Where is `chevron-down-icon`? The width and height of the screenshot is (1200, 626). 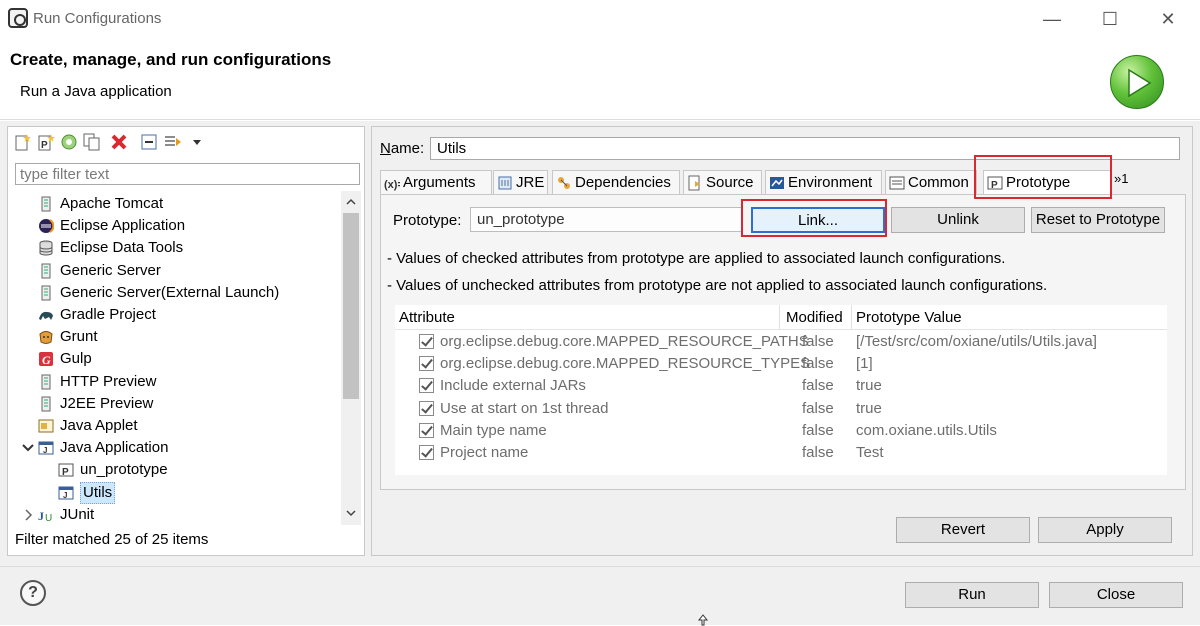 chevron-down-icon is located at coordinates (28, 448).